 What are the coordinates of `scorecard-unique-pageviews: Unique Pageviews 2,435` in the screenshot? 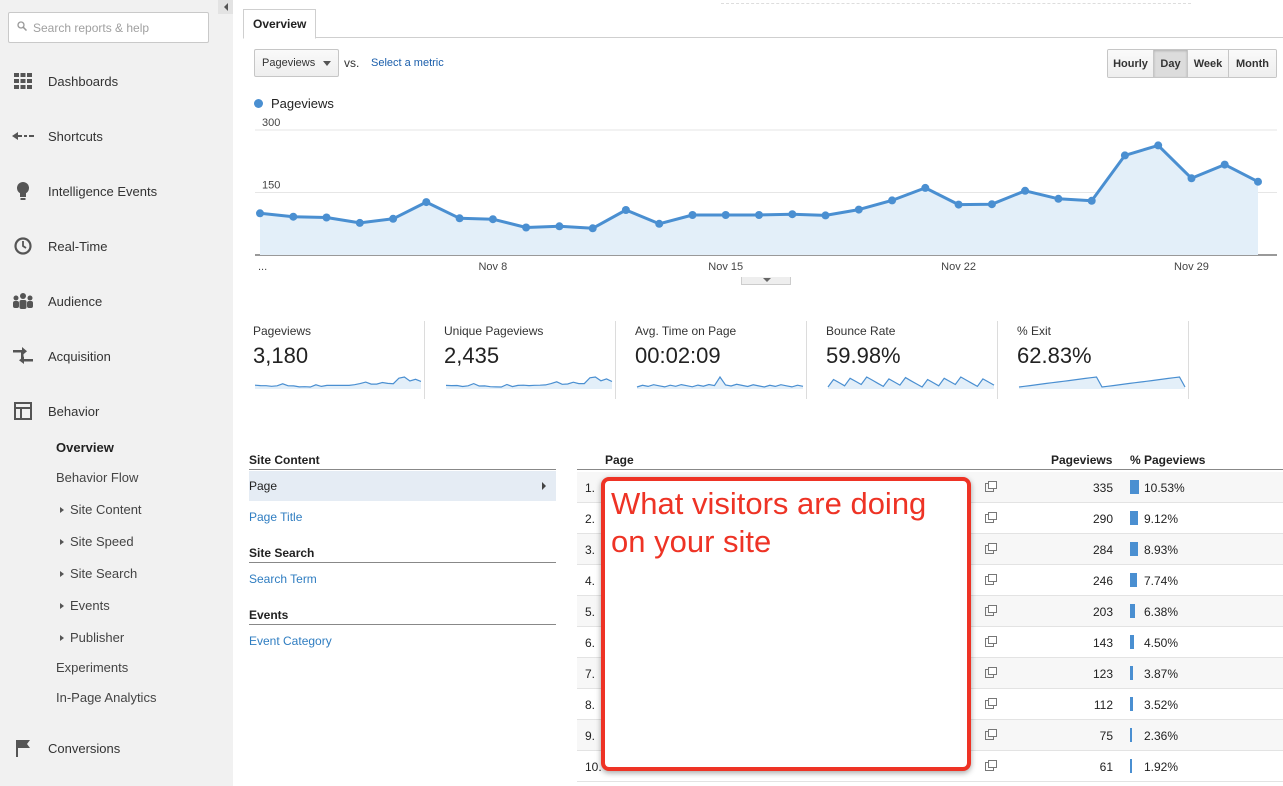 It's located at (535, 360).